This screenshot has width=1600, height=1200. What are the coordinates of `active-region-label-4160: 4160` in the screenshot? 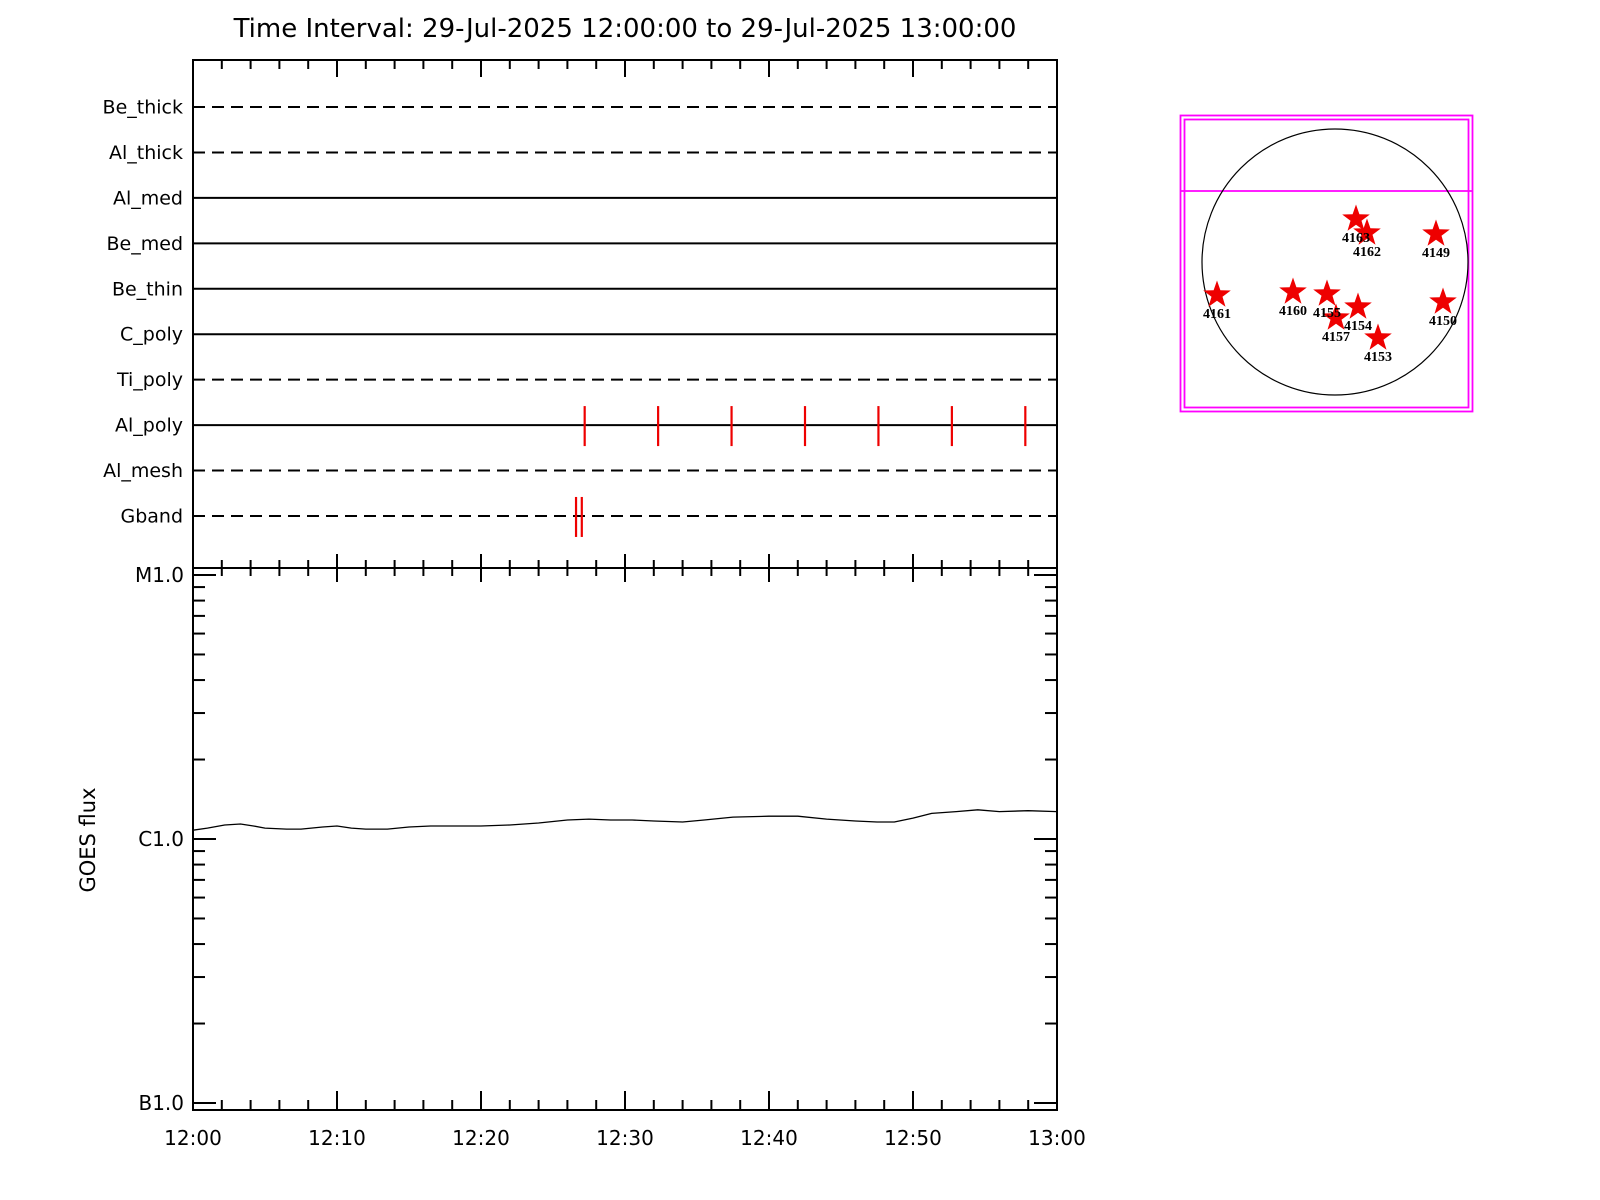 It's located at (1293, 311).